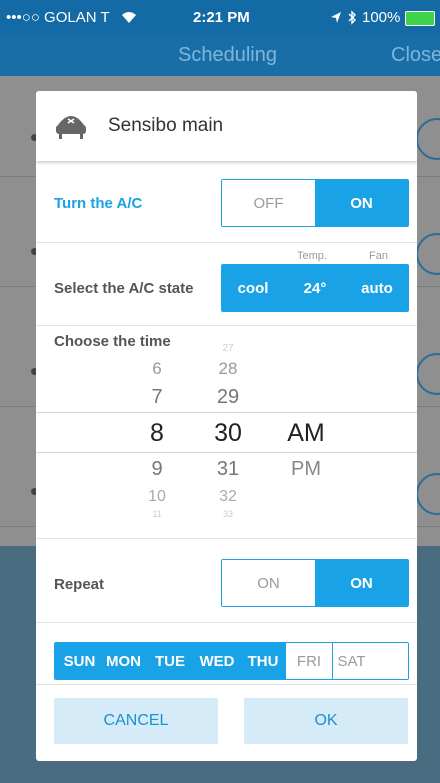 The image size is (440, 783). What do you see at coordinates (228, 397) in the screenshot?
I see `minute-value: 29` at bounding box center [228, 397].